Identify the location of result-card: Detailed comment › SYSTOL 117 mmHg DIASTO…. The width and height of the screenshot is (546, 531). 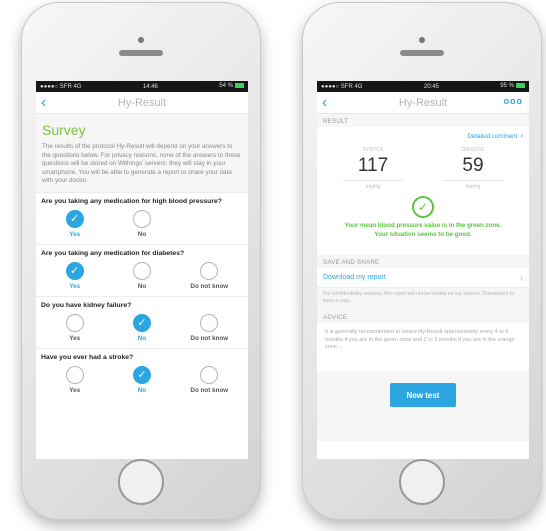
(423, 191).